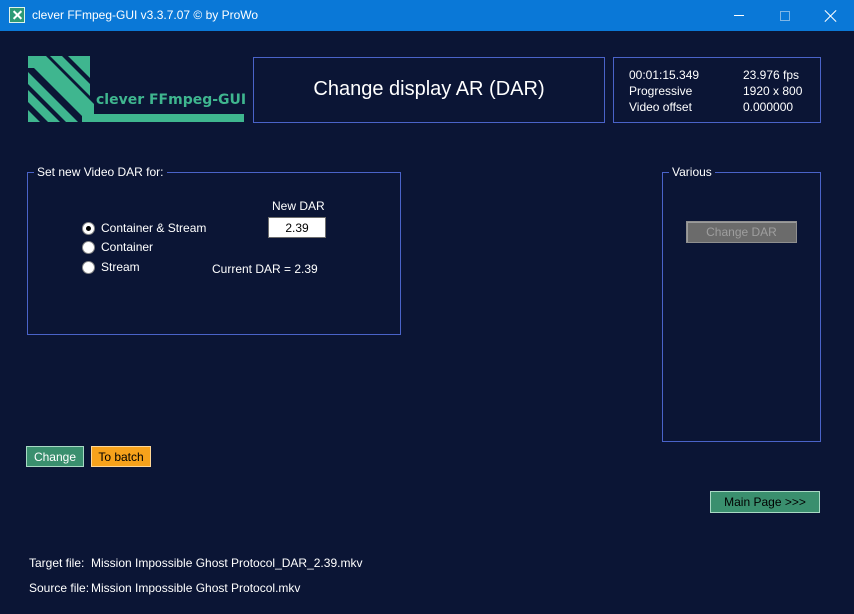  I want to click on close-icon, so click(831, 16).